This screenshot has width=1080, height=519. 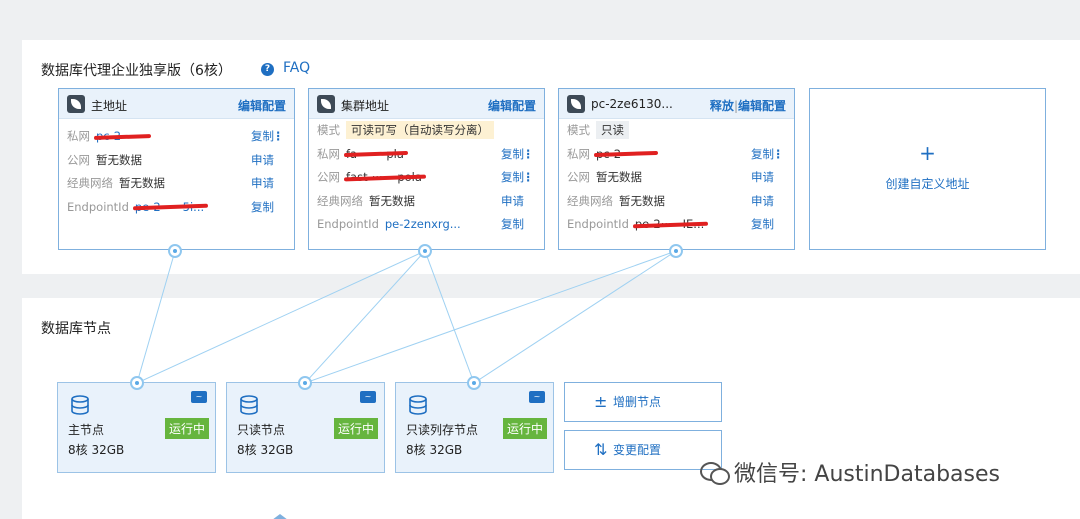 I want to click on row-endpoint: EndpointId pe-2zenxrg... 复制, so click(x=426, y=225).